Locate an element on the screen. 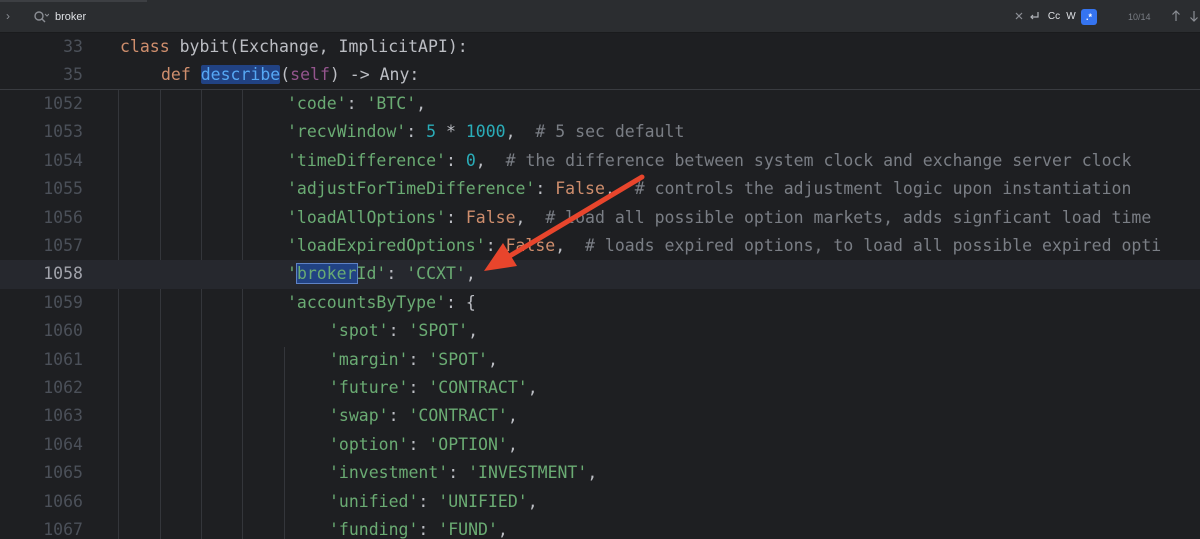 The image size is (1200, 539). code-line: 1063 'swap': 'CONTRACT', is located at coordinates (600, 416).